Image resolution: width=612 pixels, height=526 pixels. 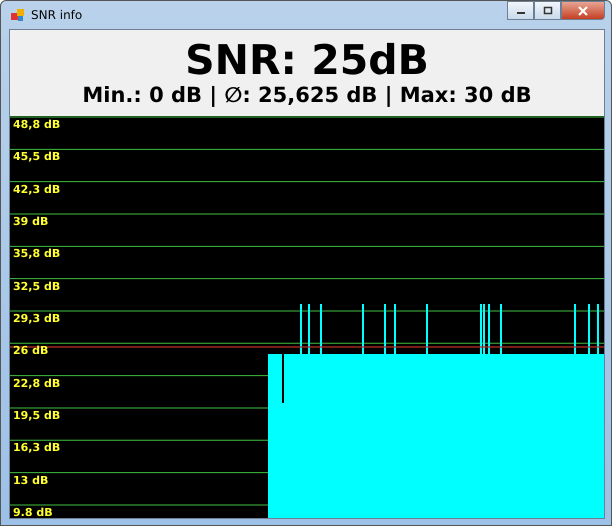 What do you see at coordinates (307, 60) in the screenshot?
I see `snr-heading: SNR: 25dB` at bounding box center [307, 60].